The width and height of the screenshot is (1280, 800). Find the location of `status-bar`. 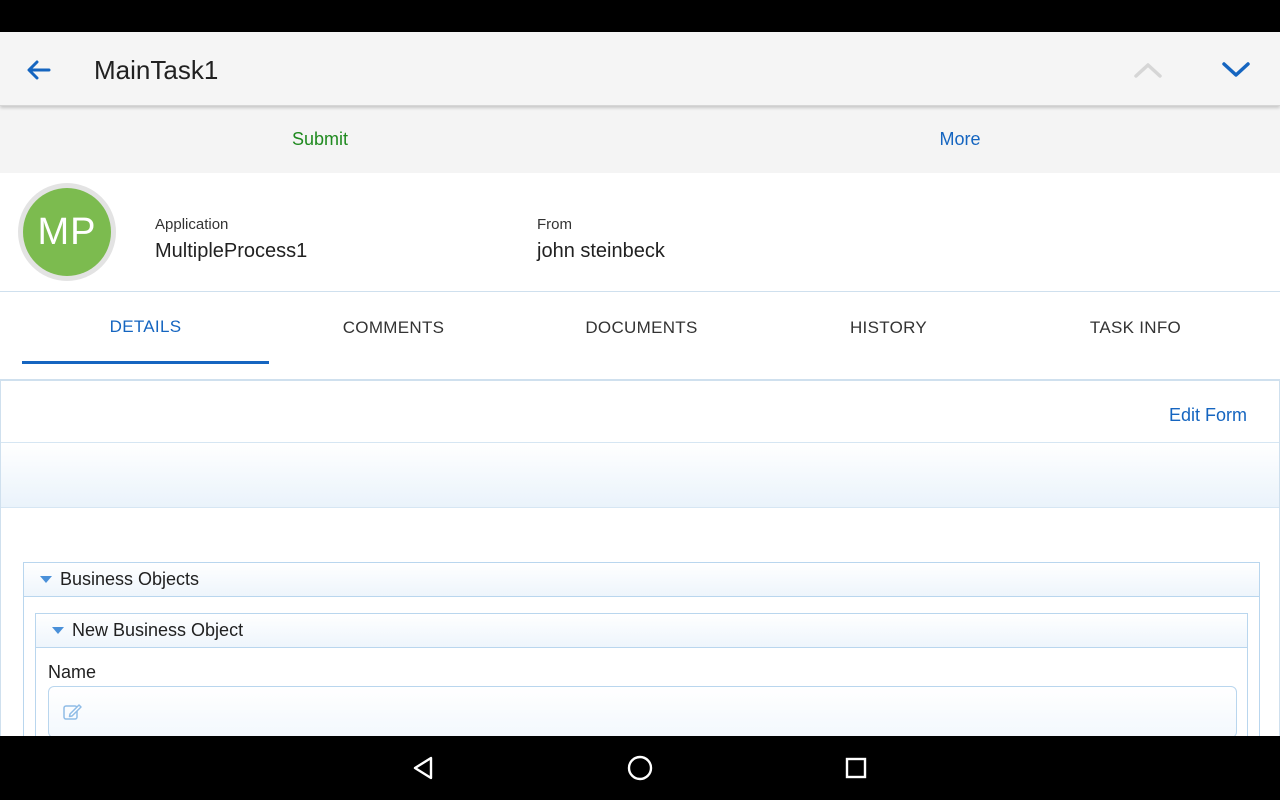

status-bar is located at coordinates (640, 16).